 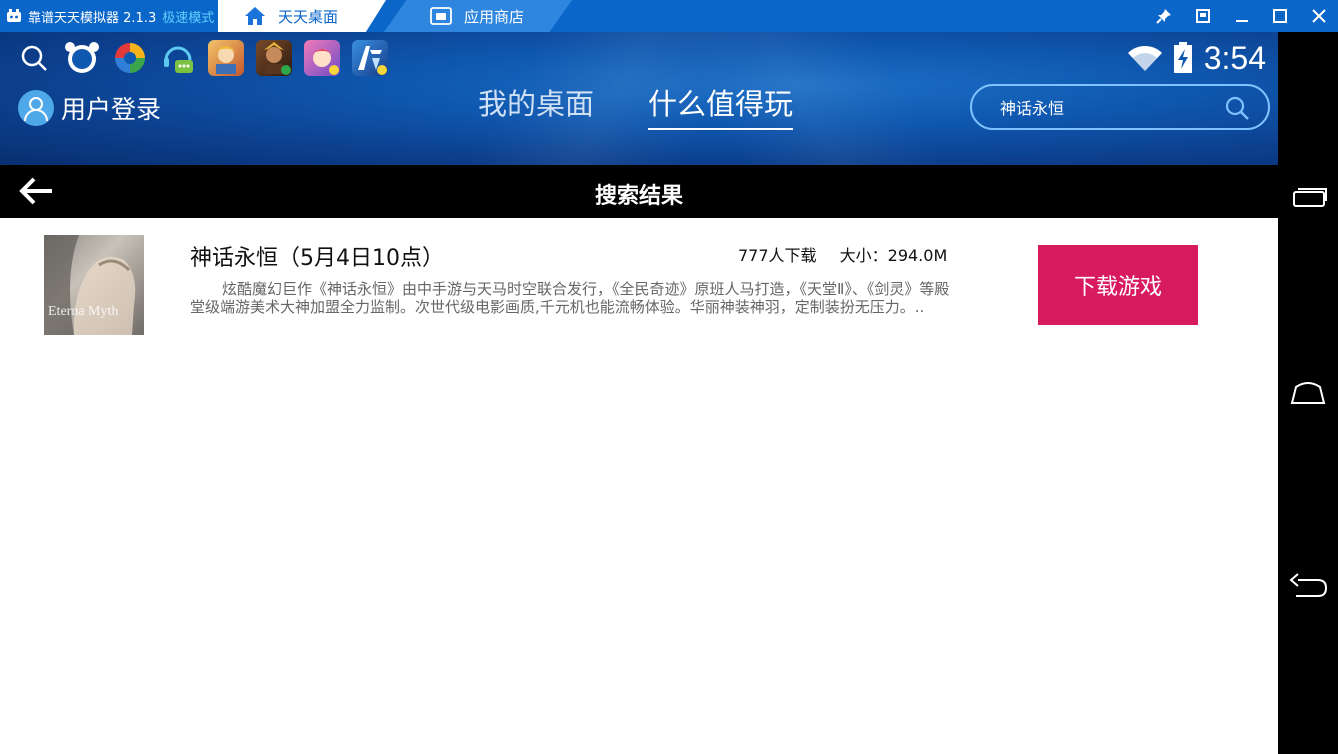 I want to click on maximize-icon, so click(x=1280, y=16).